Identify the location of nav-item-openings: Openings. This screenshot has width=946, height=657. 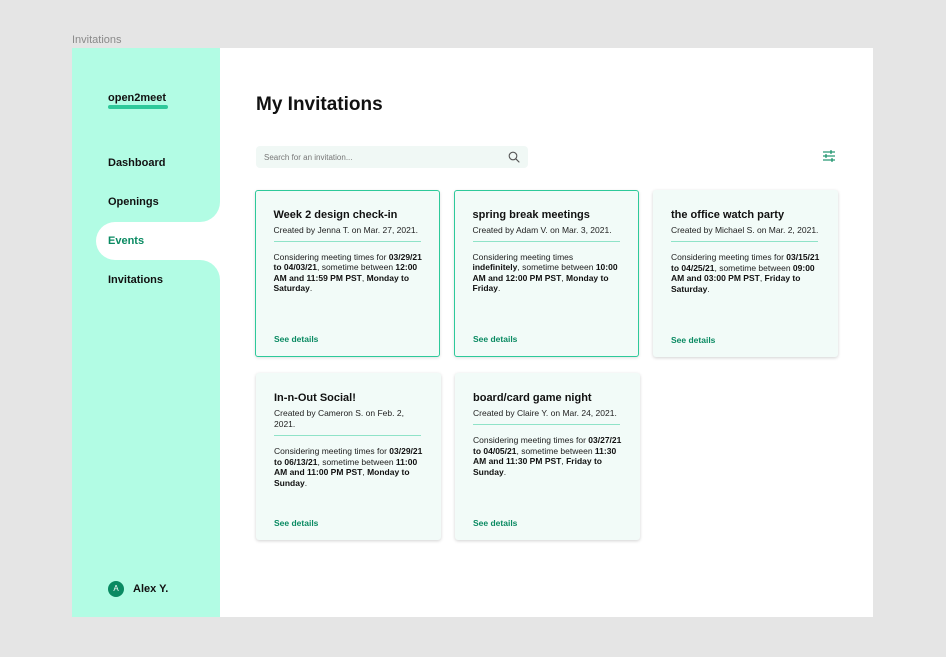
(133, 202).